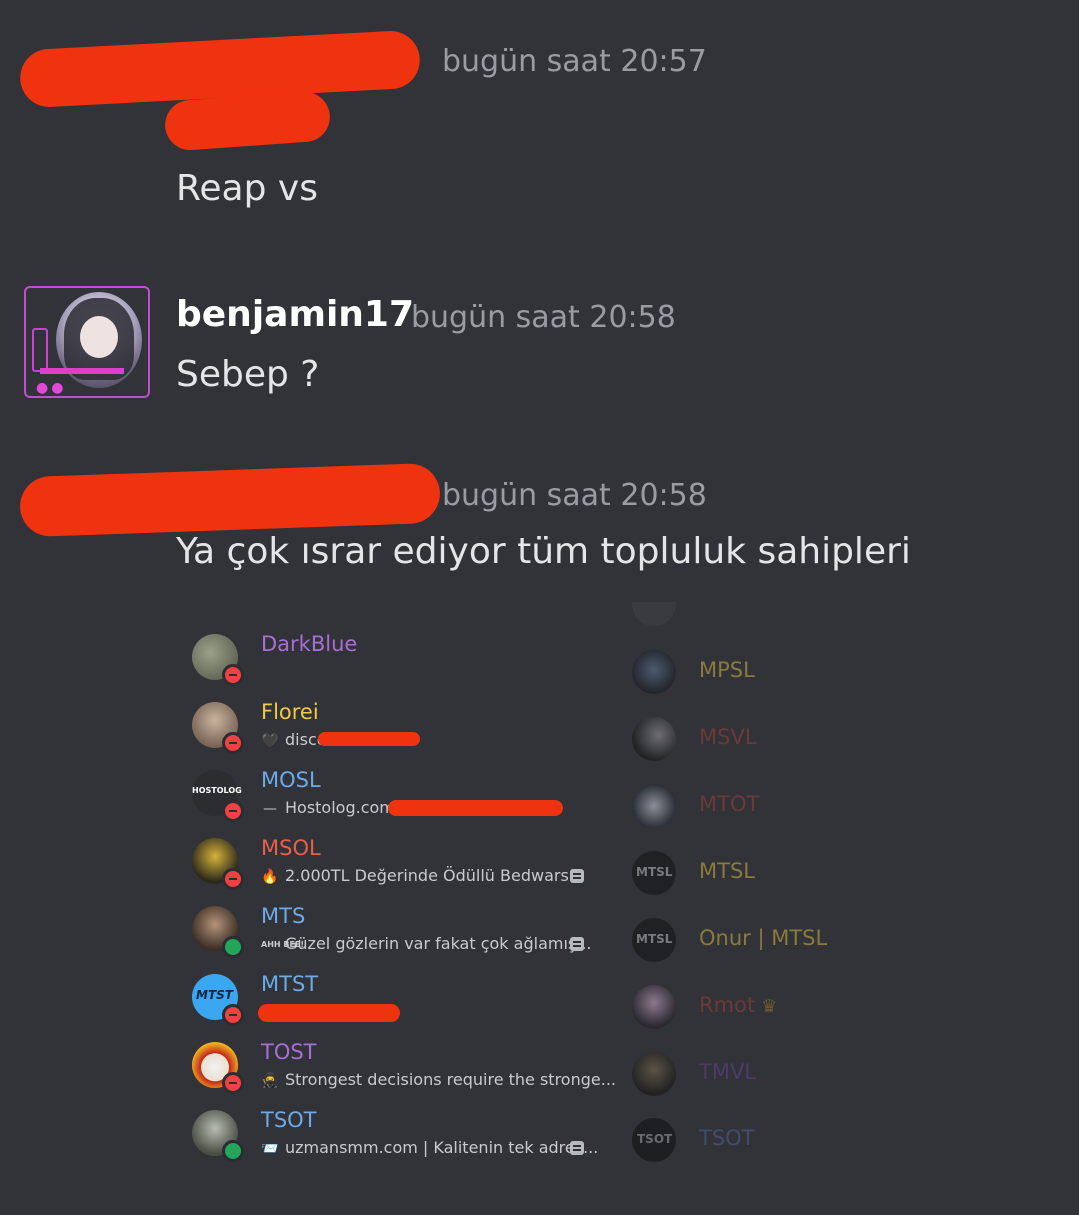 The width and height of the screenshot is (1079, 1215). Describe the element at coordinates (780, 1009) in the screenshot. I see `member-item-rmot: Rmot ♛` at that location.